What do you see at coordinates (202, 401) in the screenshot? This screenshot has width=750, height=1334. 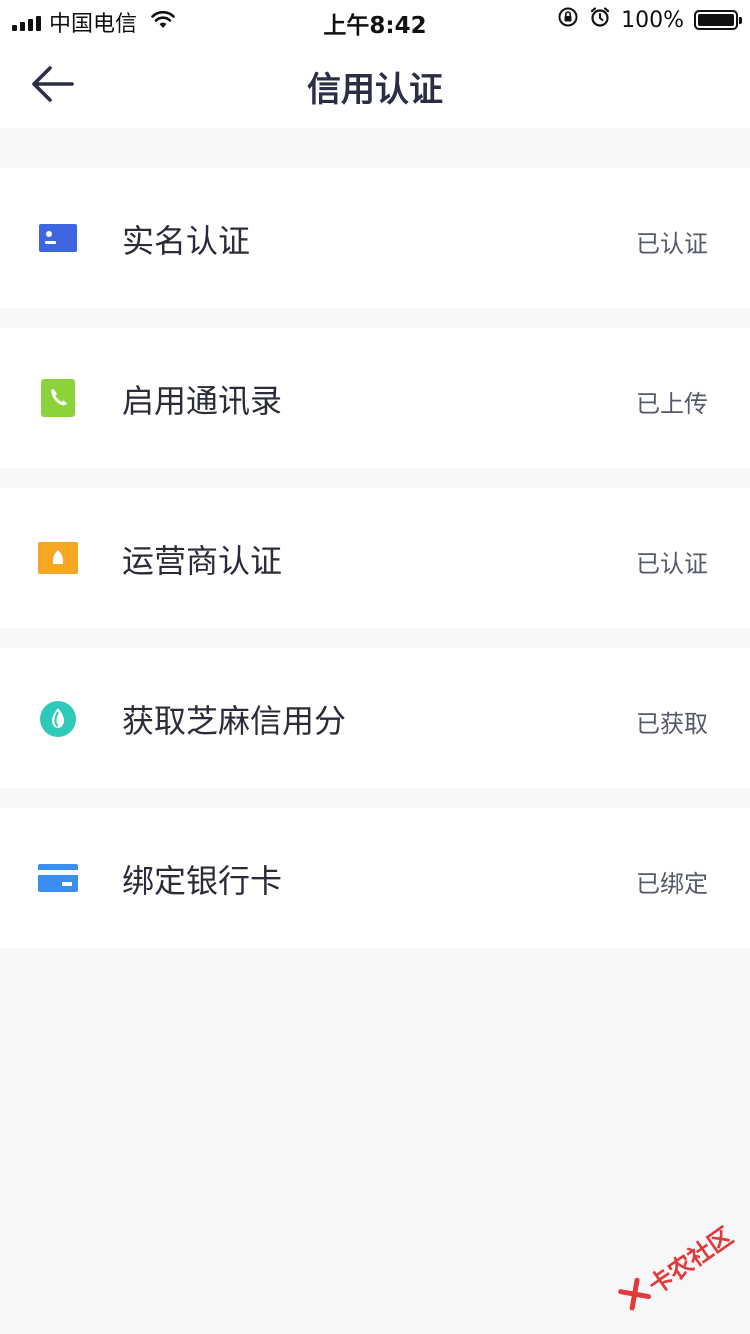 I see `list-item-label: 启用通讯录` at bounding box center [202, 401].